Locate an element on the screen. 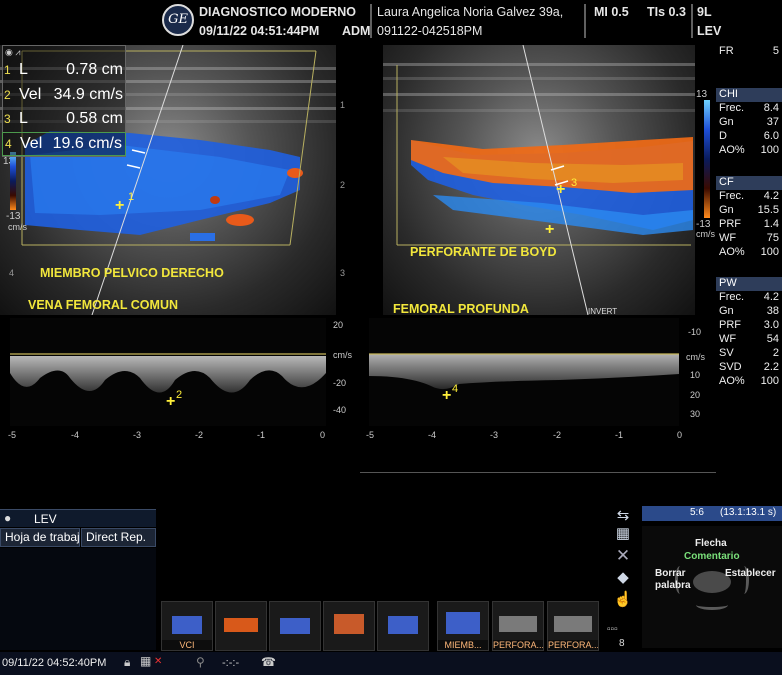 The height and width of the screenshot is (675, 782). diamond-arrows-icon: ◆ is located at coordinates (623, 579).